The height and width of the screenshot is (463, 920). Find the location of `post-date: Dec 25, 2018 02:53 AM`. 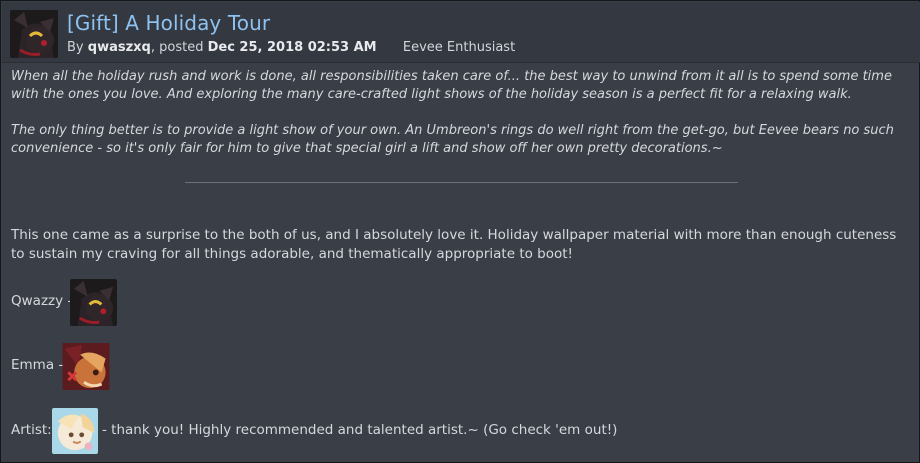

post-date: Dec 25, 2018 02:53 AM is located at coordinates (292, 47).